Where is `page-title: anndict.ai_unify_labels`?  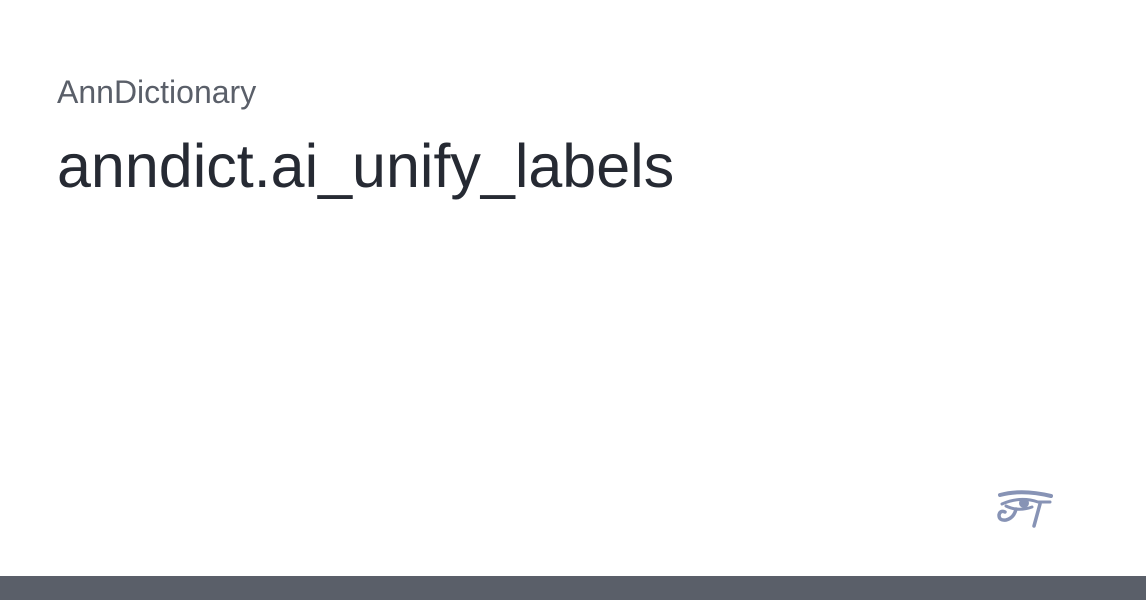 page-title: anndict.ai_unify_labels is located at coordinates (366, 166).